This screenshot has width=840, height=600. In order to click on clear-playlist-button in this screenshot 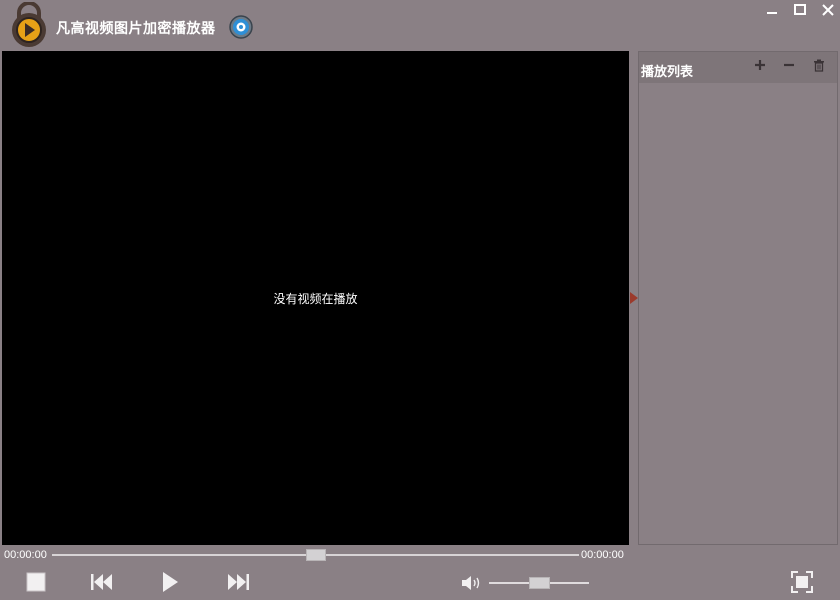, I will do `click(819, 65)`.